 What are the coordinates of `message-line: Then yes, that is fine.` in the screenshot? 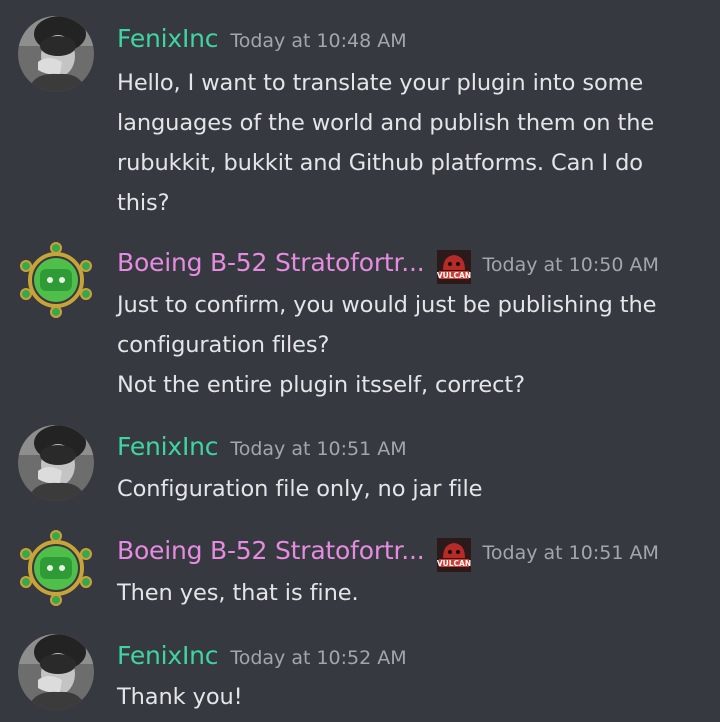 It's located at (238, 593).